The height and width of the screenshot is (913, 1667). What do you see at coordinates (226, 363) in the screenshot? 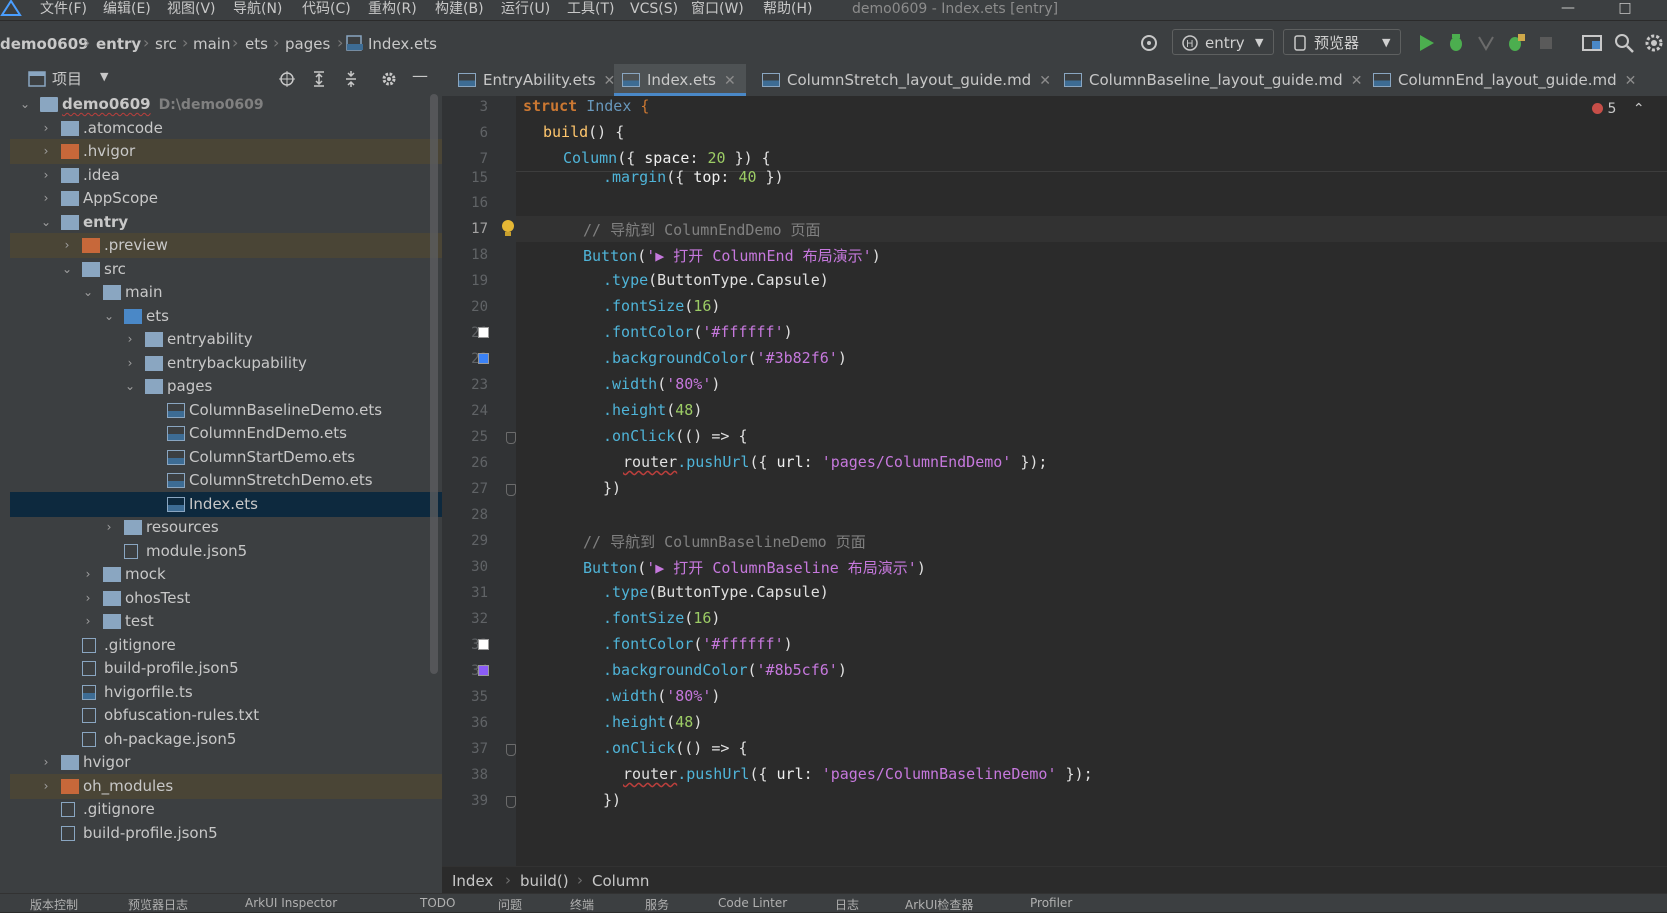
I see `tree-item: › entrybackupability` at bounding box center [226, 363].